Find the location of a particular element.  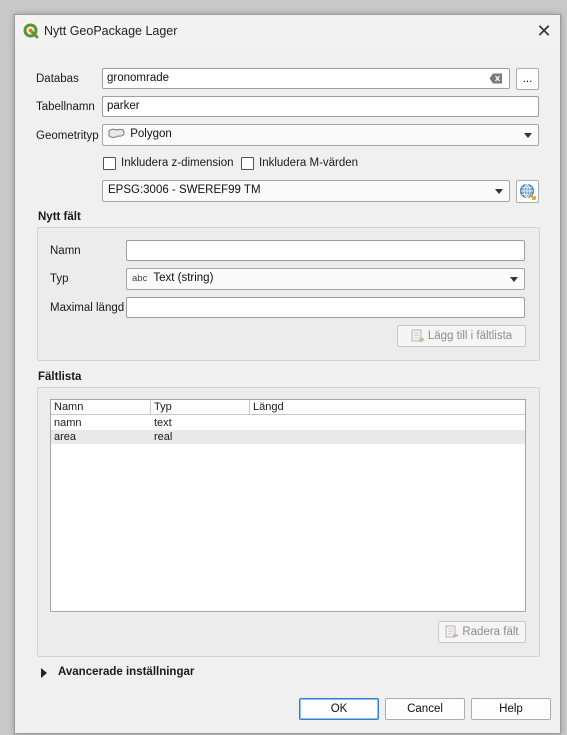

table-name-value: parker is located at coordinates (123, 106).